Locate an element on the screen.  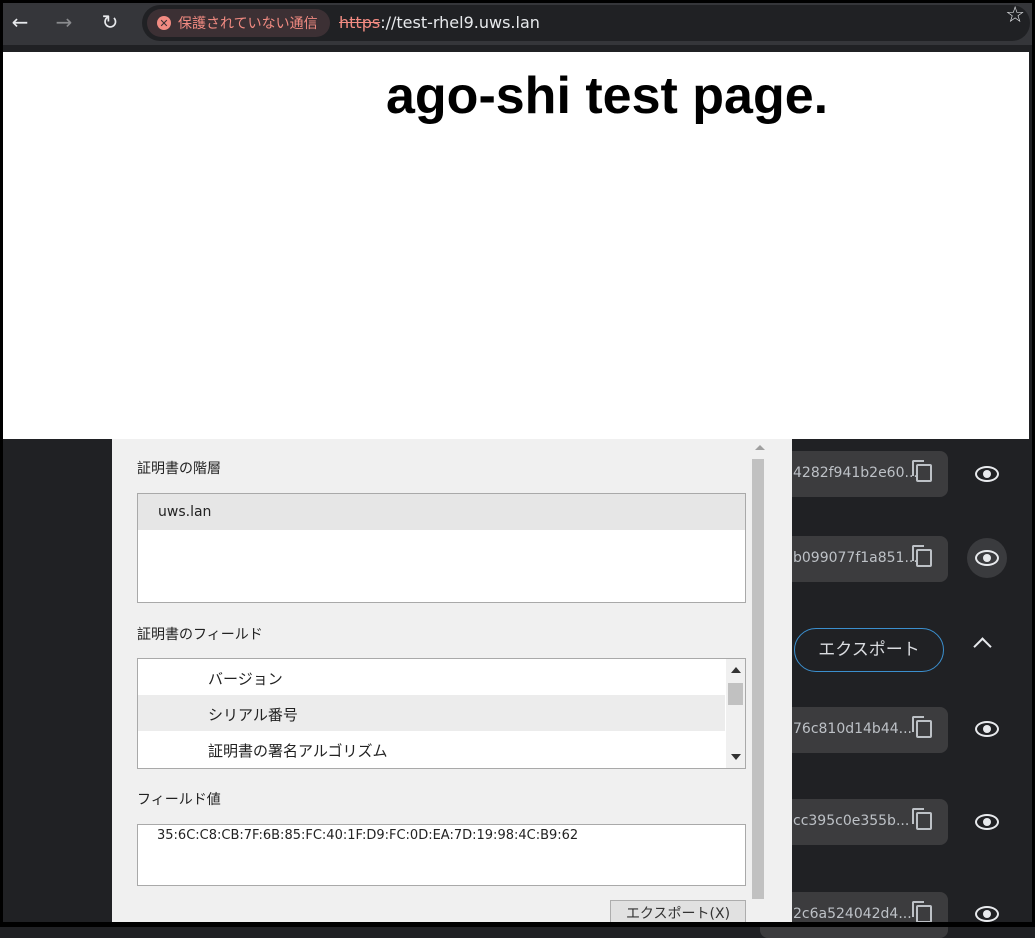
url-host: ://test-rhel9.uws.lan is located at coordinates (460, 22).